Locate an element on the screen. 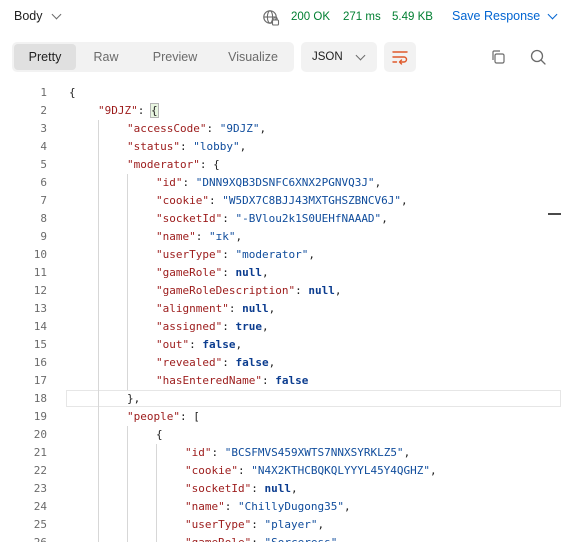  code-line: 20 { is located at coordinates (288, 435).